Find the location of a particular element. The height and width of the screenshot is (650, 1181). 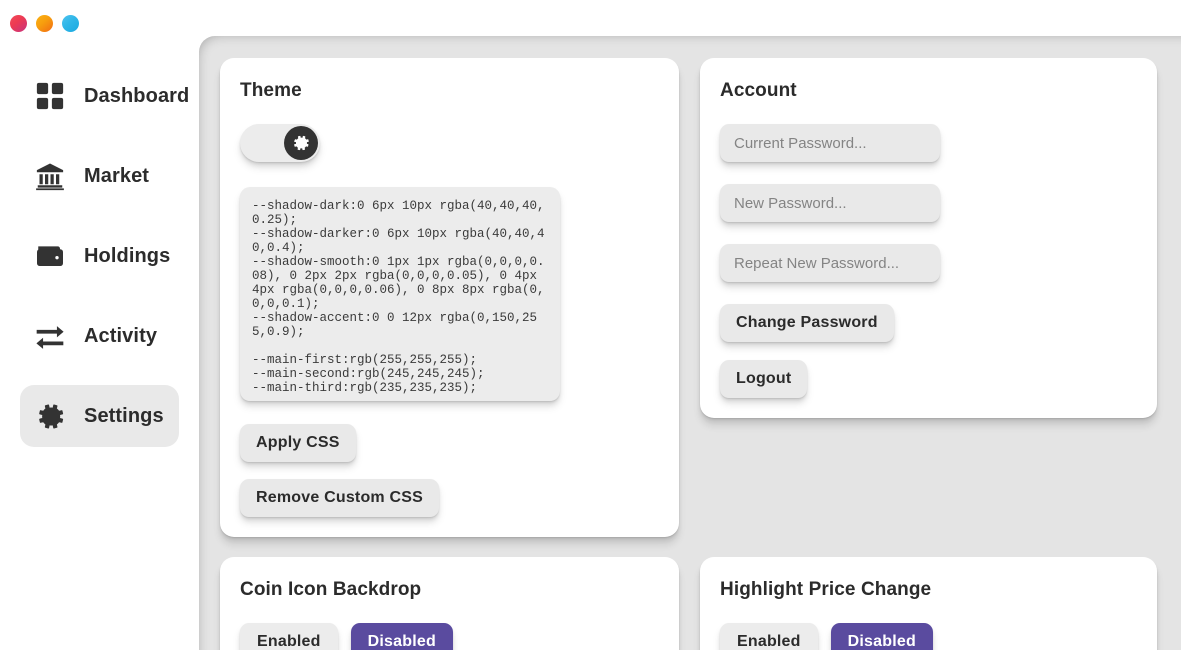

sidebar-item-holdings: Holdings is located at coordinates (99, 256).